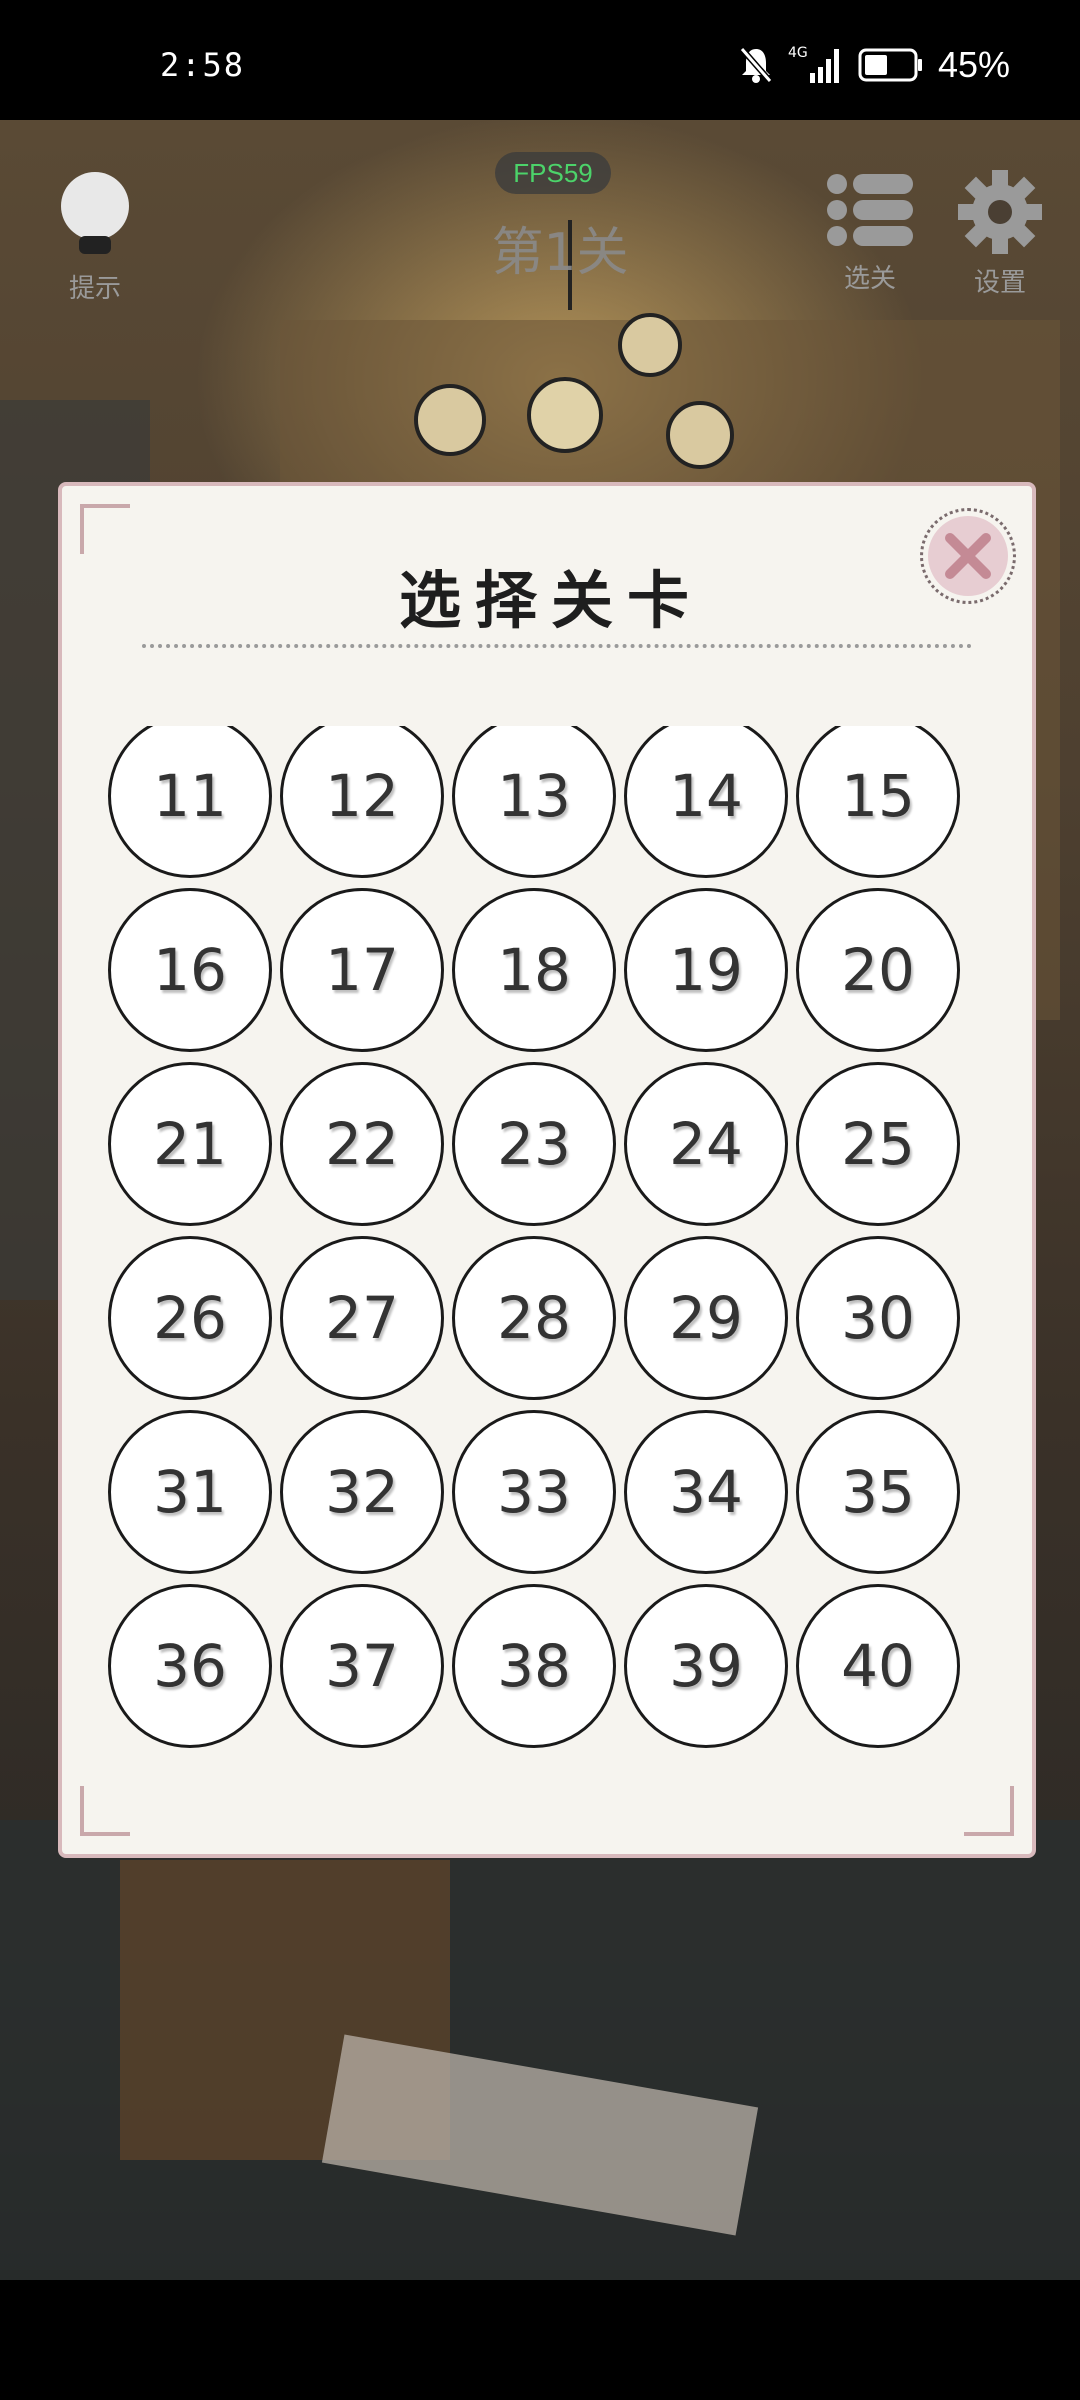  What do you see at coordinates (816, 65) in the screenshot?
I see `cellular-signal-icon: 4G` at bounding box center [816, 65].